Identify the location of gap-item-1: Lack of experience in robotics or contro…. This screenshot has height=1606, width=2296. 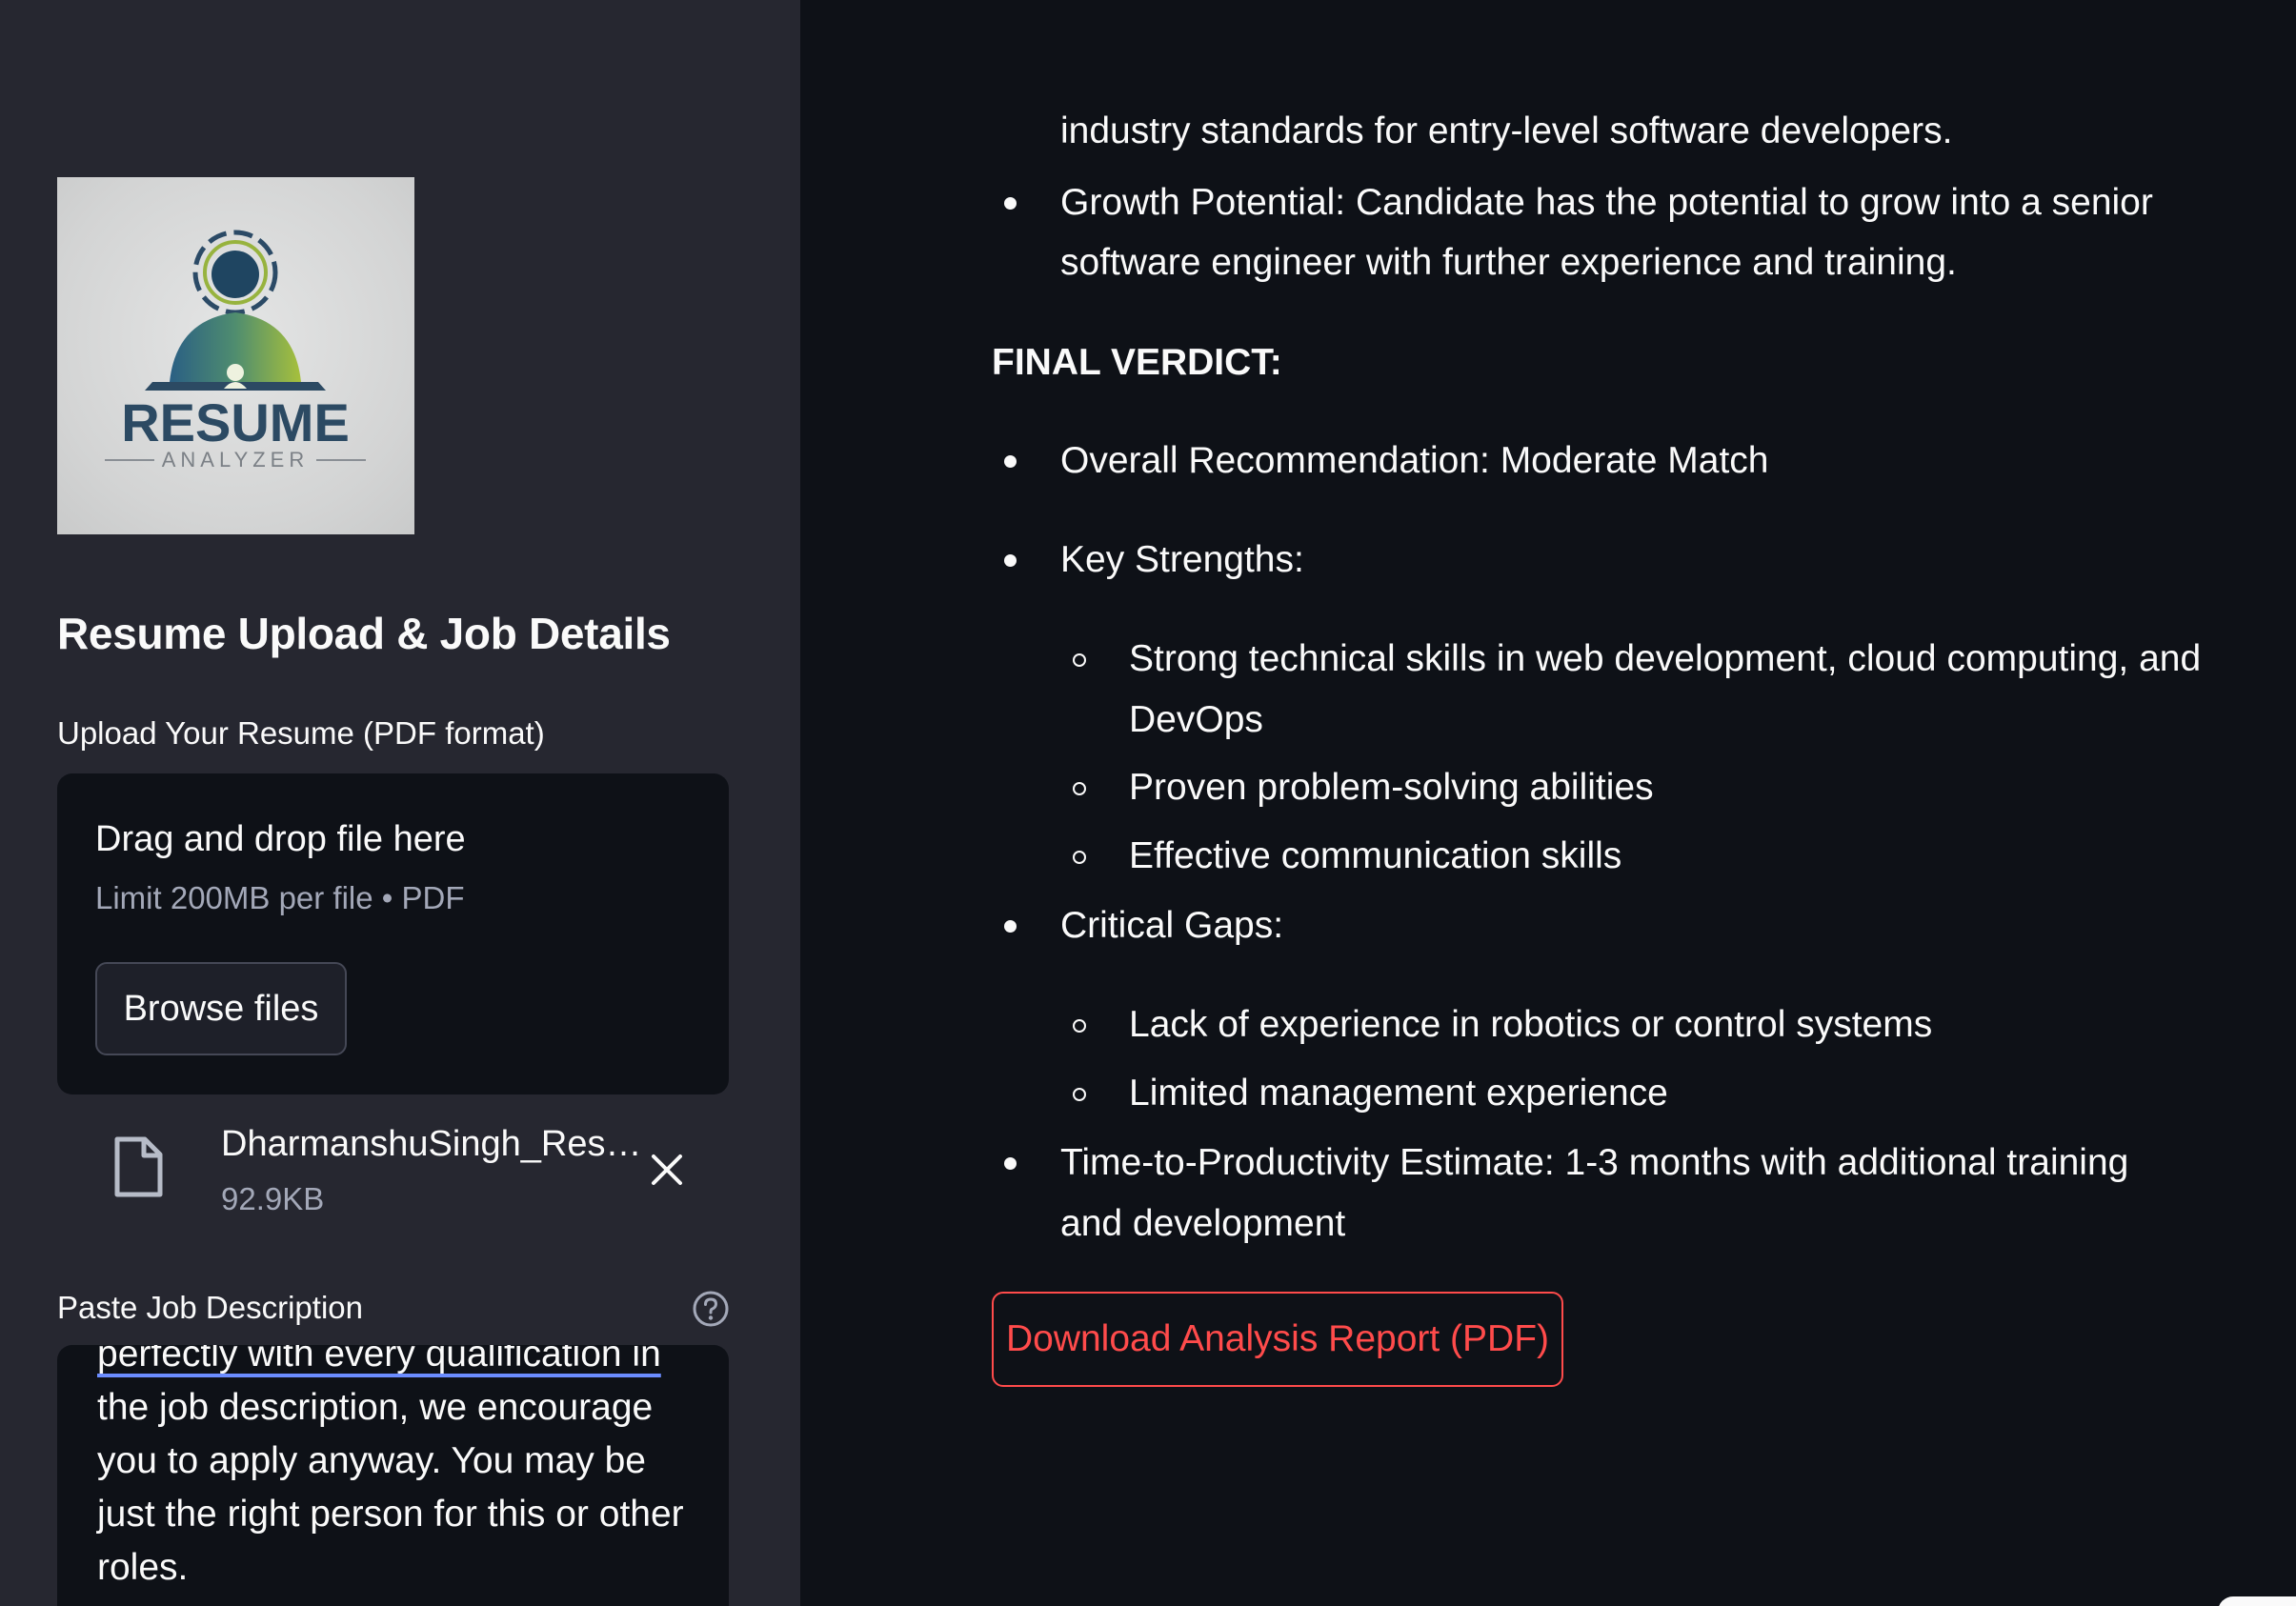
(1531, 1024).